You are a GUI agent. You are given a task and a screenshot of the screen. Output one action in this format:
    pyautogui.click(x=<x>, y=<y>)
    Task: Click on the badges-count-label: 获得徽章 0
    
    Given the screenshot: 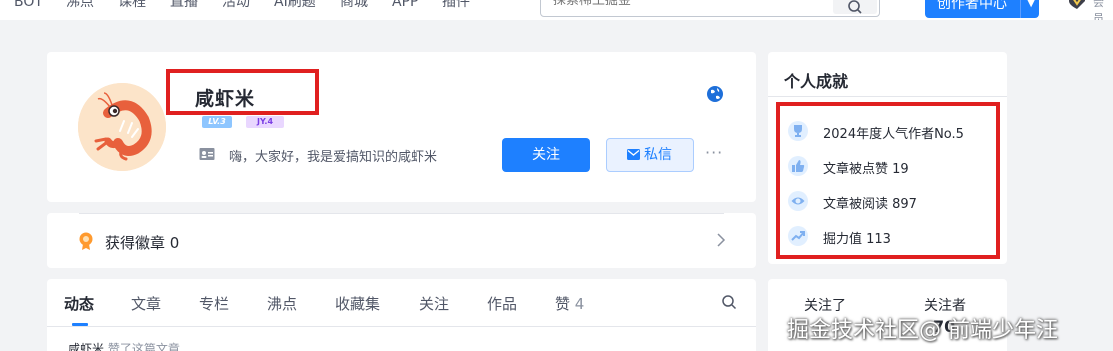 What is the action you would take?
    pyautogui.click(x=142, y=243)
    